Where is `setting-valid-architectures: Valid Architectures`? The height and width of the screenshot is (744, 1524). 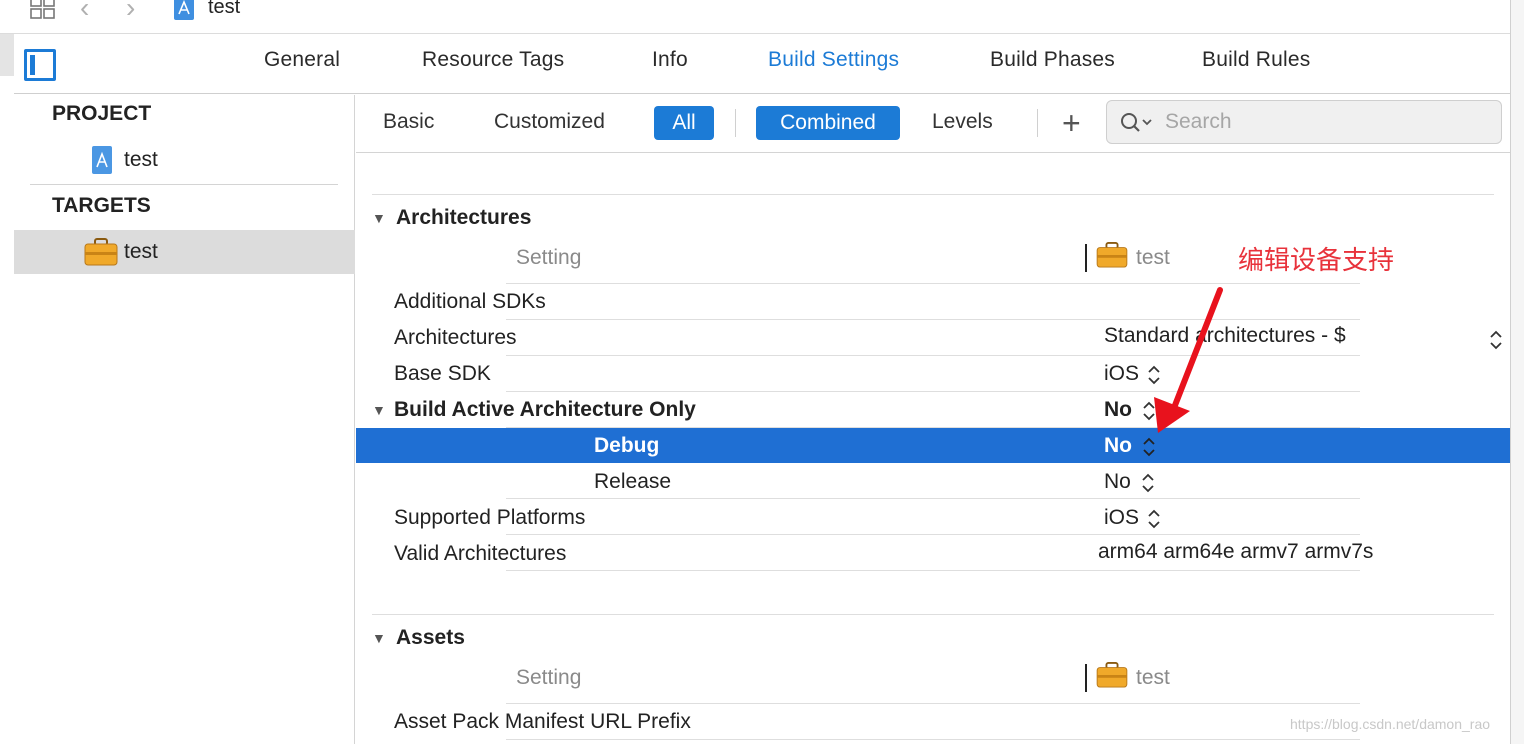 setting-valid-architectures: Valid Architectures is located at coordinates (480, 554).